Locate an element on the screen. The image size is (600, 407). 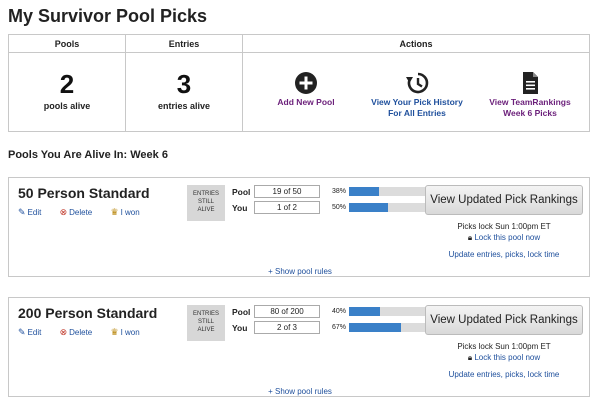
pick-history-link-line2: For All Entries is located at coordinates (417, 113).